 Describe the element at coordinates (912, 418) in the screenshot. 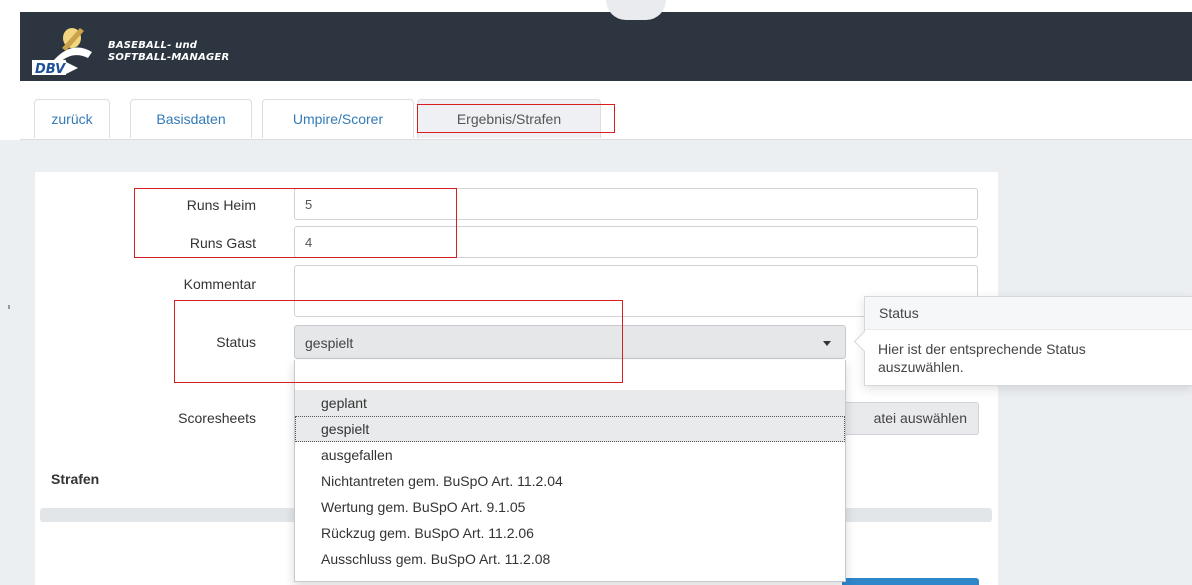

I see `choose-file-button: atei auswählen` at that location.